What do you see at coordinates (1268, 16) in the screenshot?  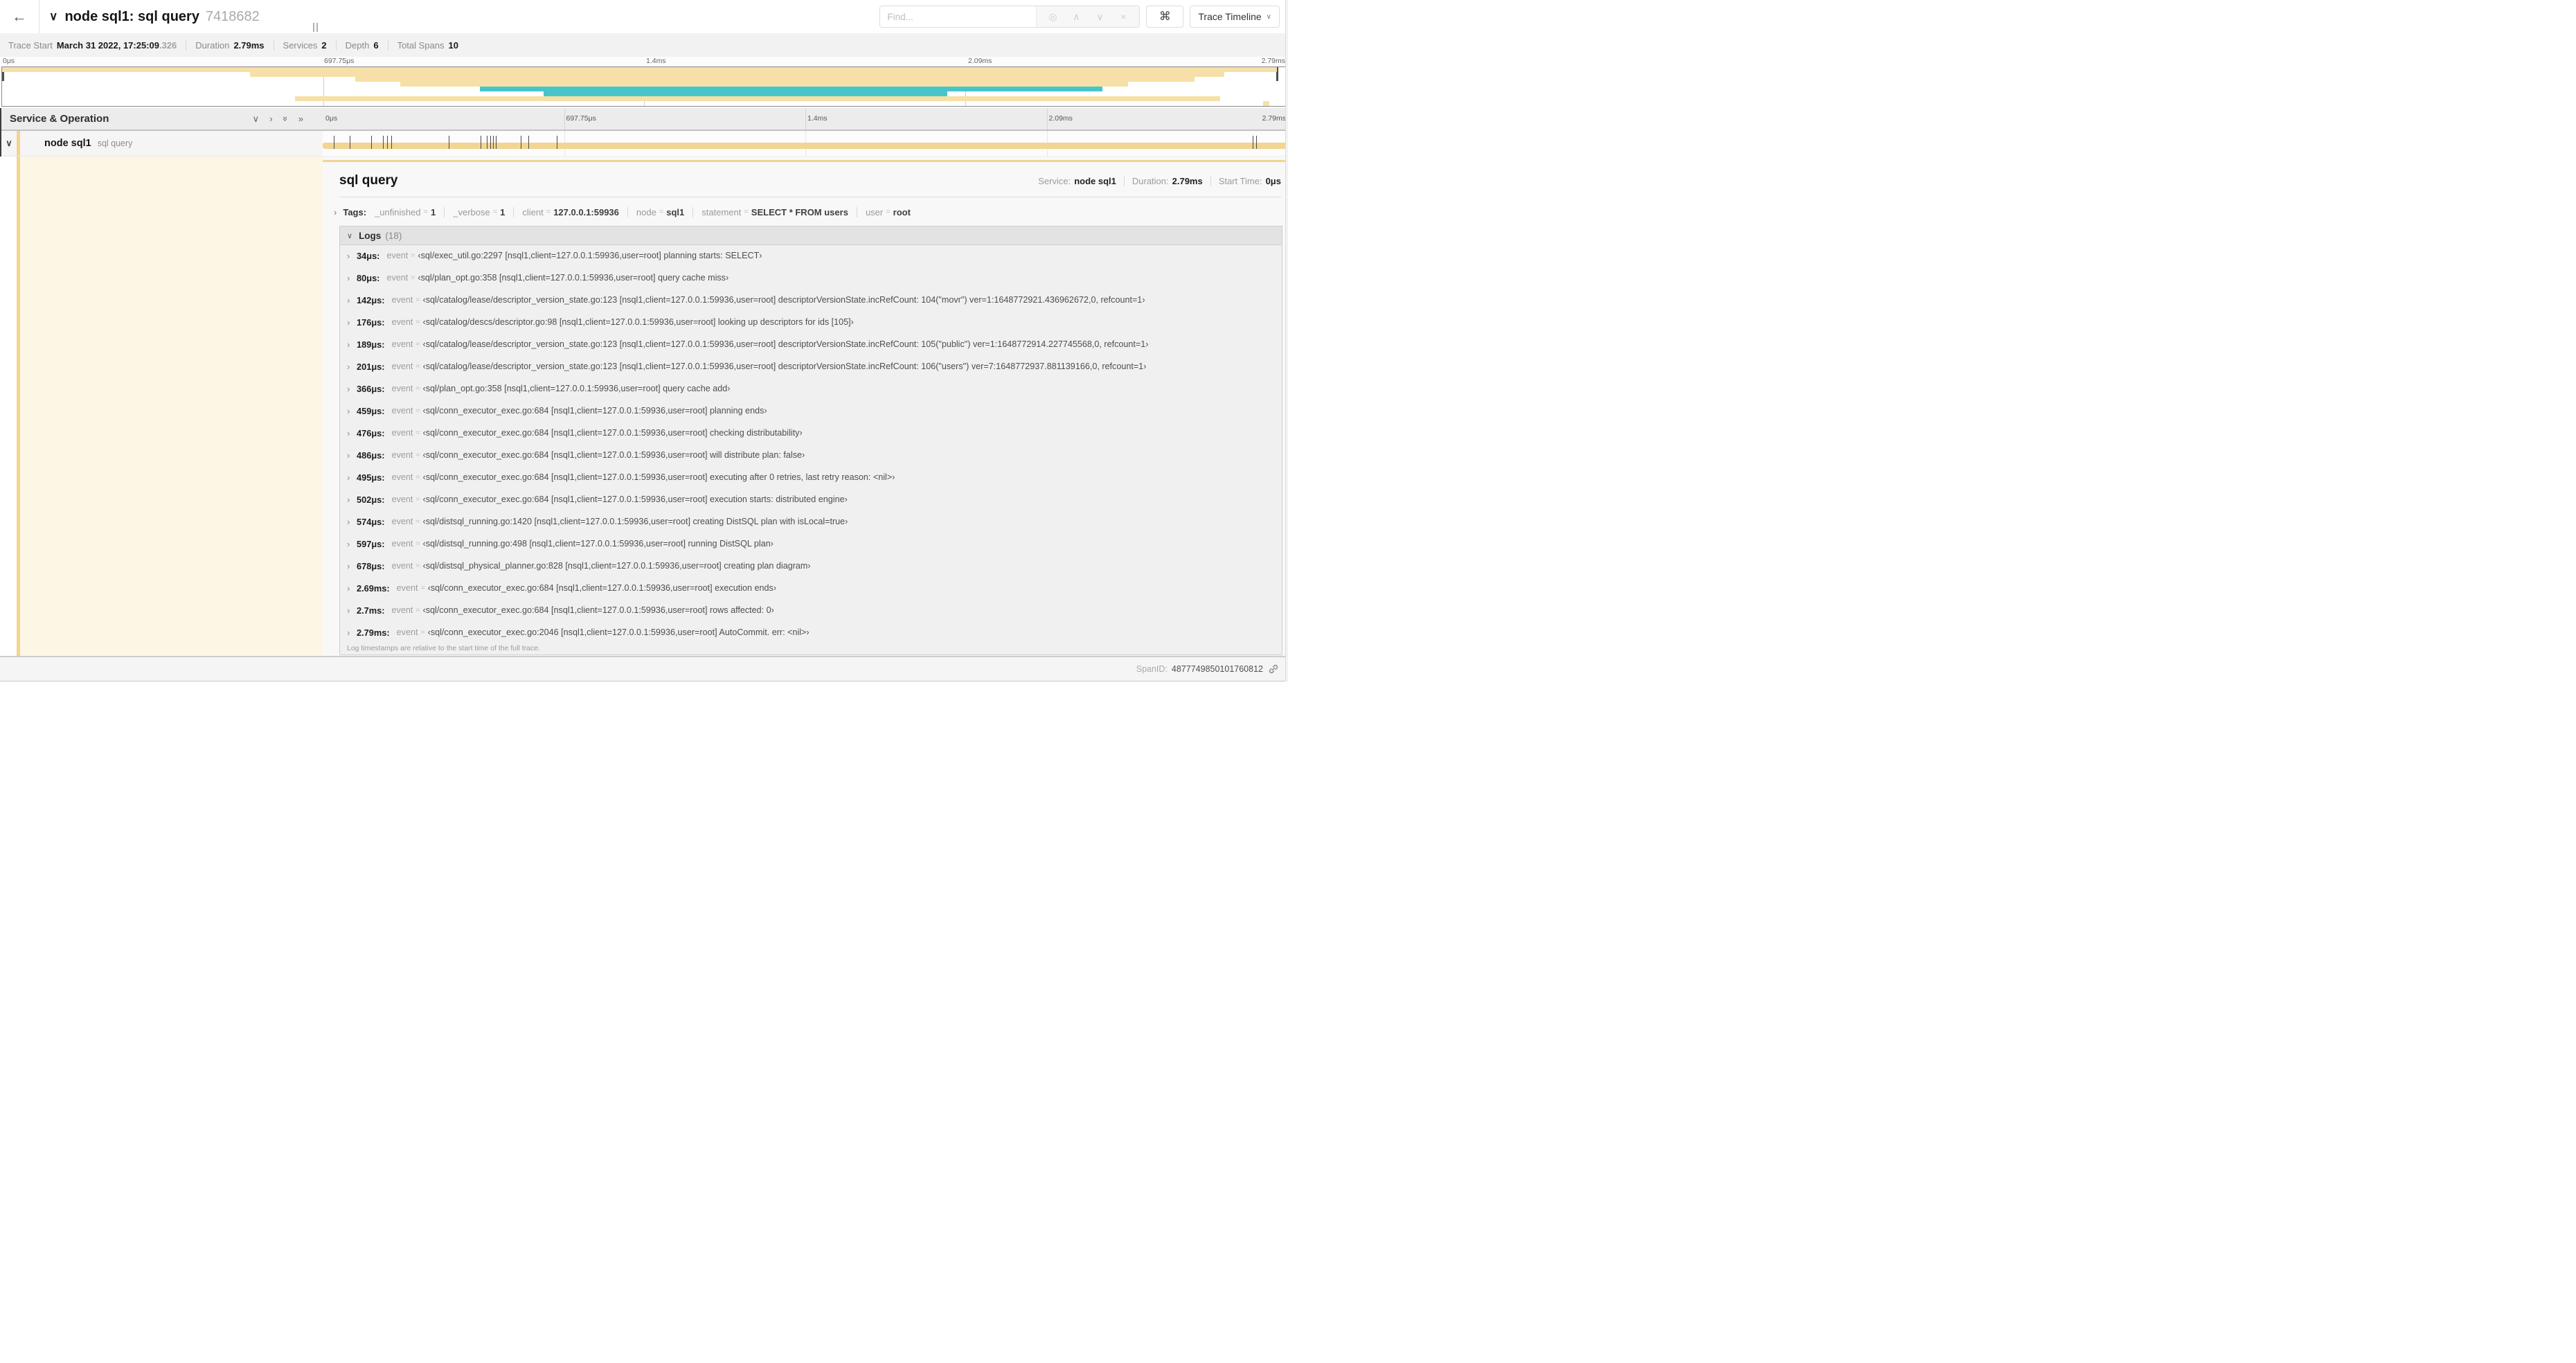 I see `chevron-down-icon: ∨` at bounding box center [1268, 16].